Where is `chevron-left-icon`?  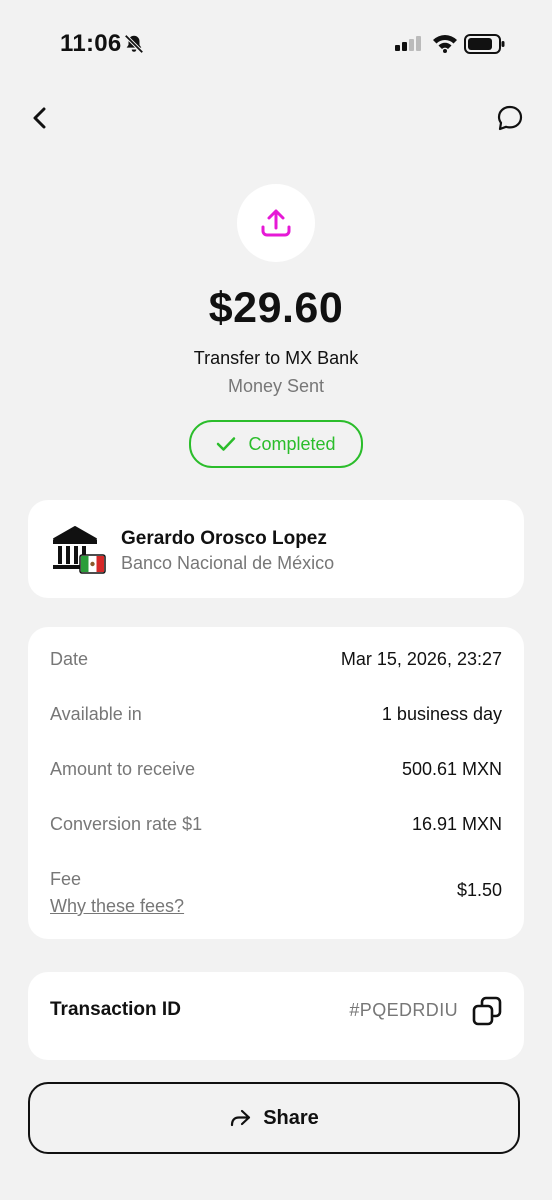 chevron-left-icon is located at coordinates (39, 118).